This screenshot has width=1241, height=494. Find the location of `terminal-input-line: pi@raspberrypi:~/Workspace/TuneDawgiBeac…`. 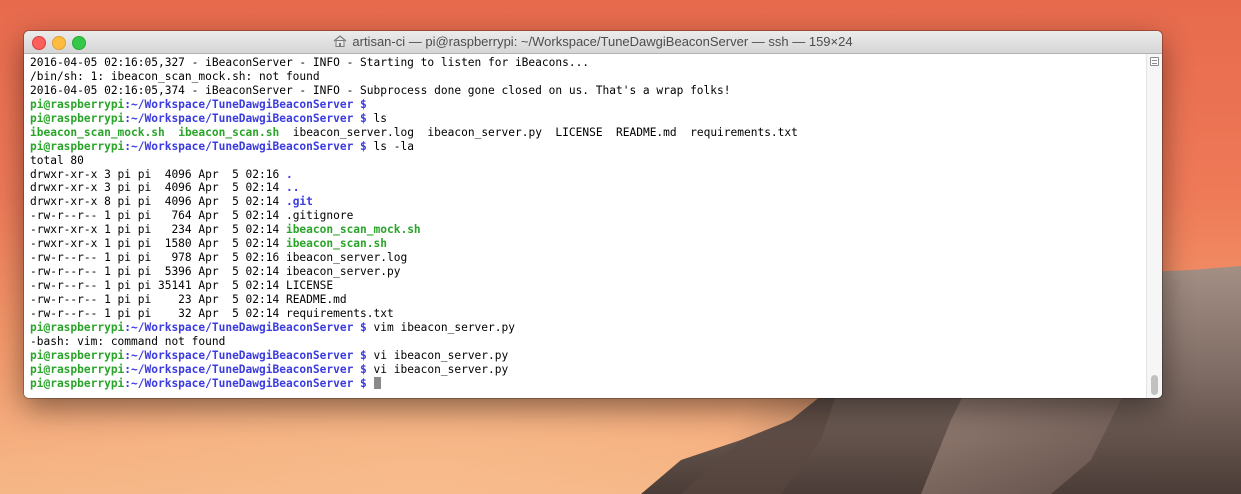

terminal-input-line: pi@raspberrypi:~/Workspace/TuneDawgiBeac… is located at coordinates (588, 383).